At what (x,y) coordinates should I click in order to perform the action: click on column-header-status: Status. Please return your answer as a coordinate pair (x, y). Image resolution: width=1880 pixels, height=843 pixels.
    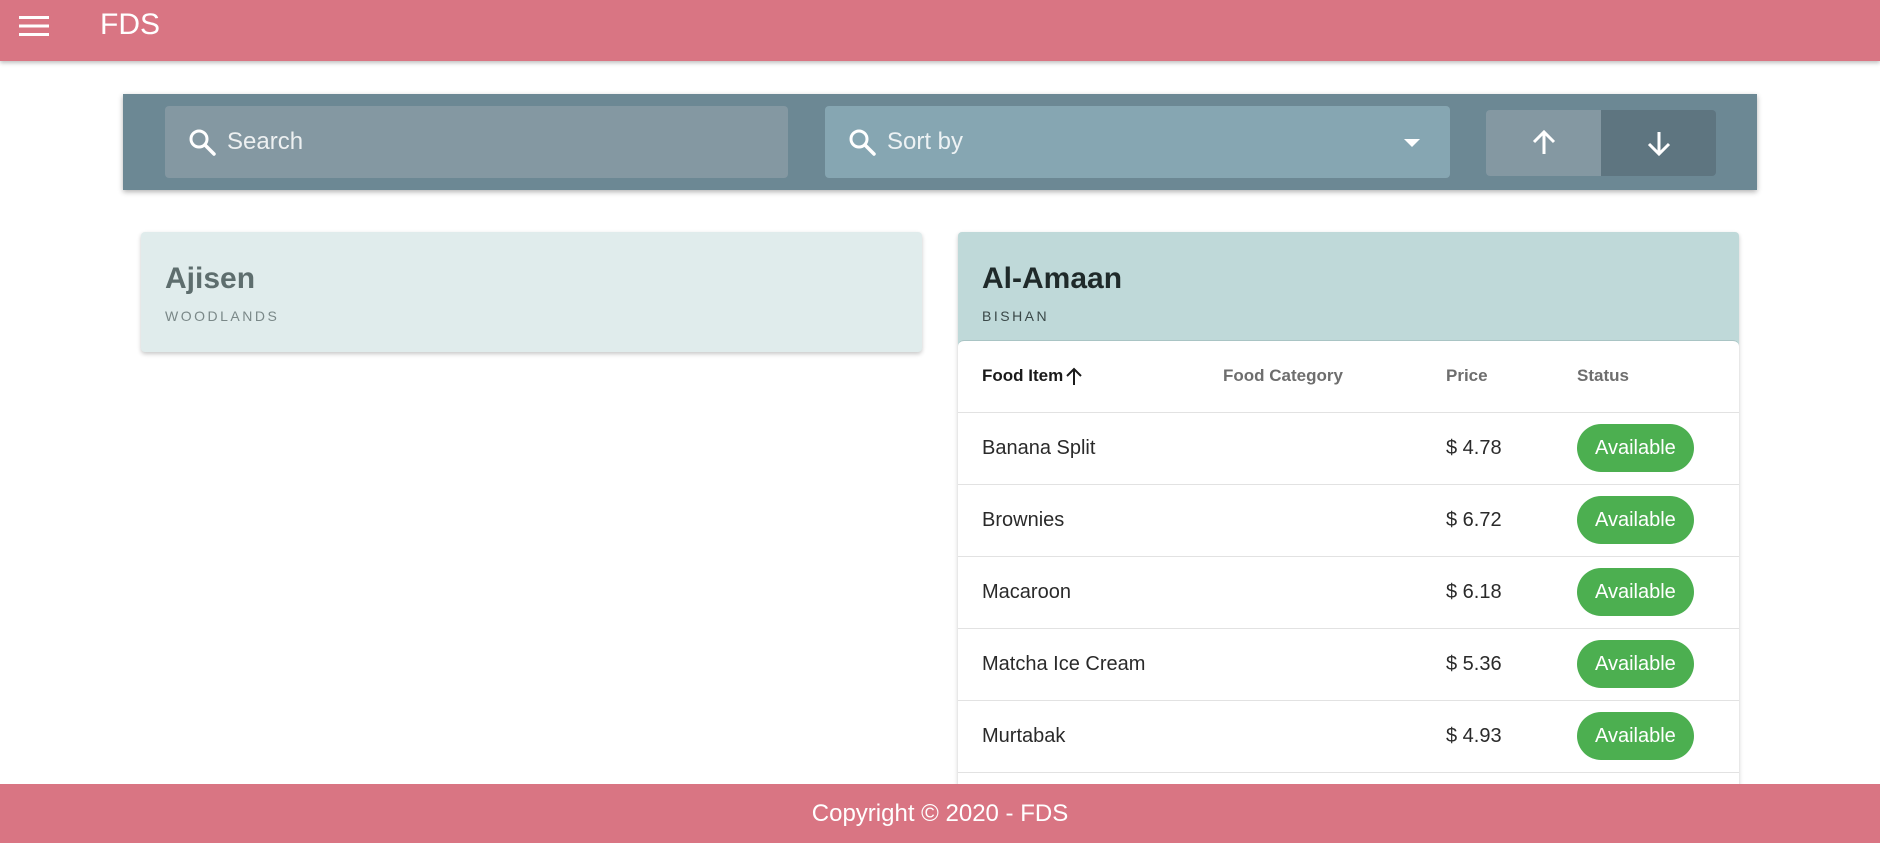
    Looking at the image, I should click on (1658, 377).